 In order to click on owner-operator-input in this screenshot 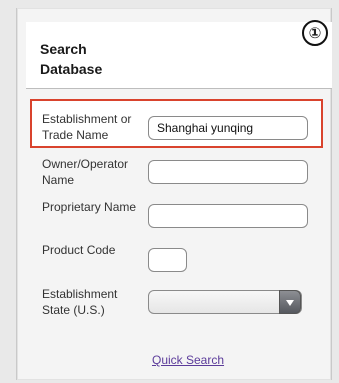, I will do `click(228, 172)`.